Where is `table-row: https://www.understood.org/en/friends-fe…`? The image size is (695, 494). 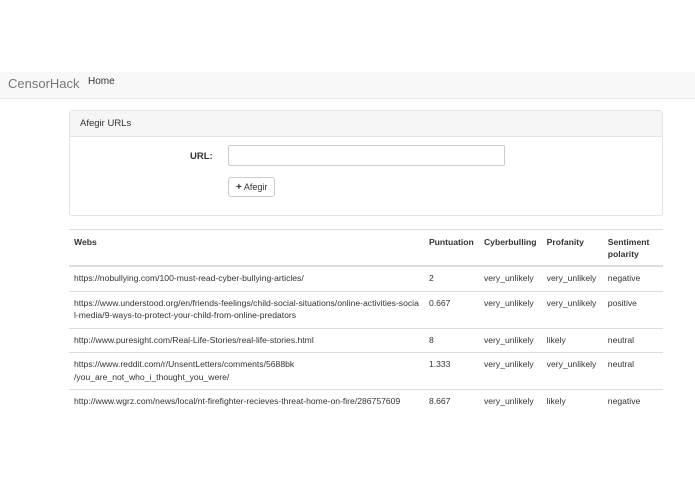 table-row: https://www.understood.org/en/friends-fe… is located at coordinates (366, 309).